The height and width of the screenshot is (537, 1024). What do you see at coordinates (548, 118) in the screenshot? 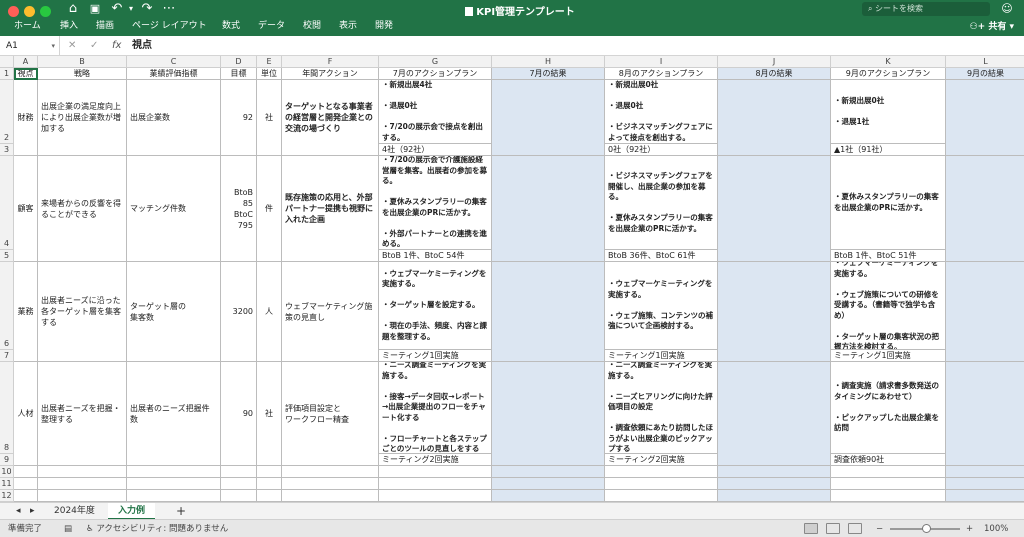
I see `record-1-result-h` at bounding box center [548, 118].